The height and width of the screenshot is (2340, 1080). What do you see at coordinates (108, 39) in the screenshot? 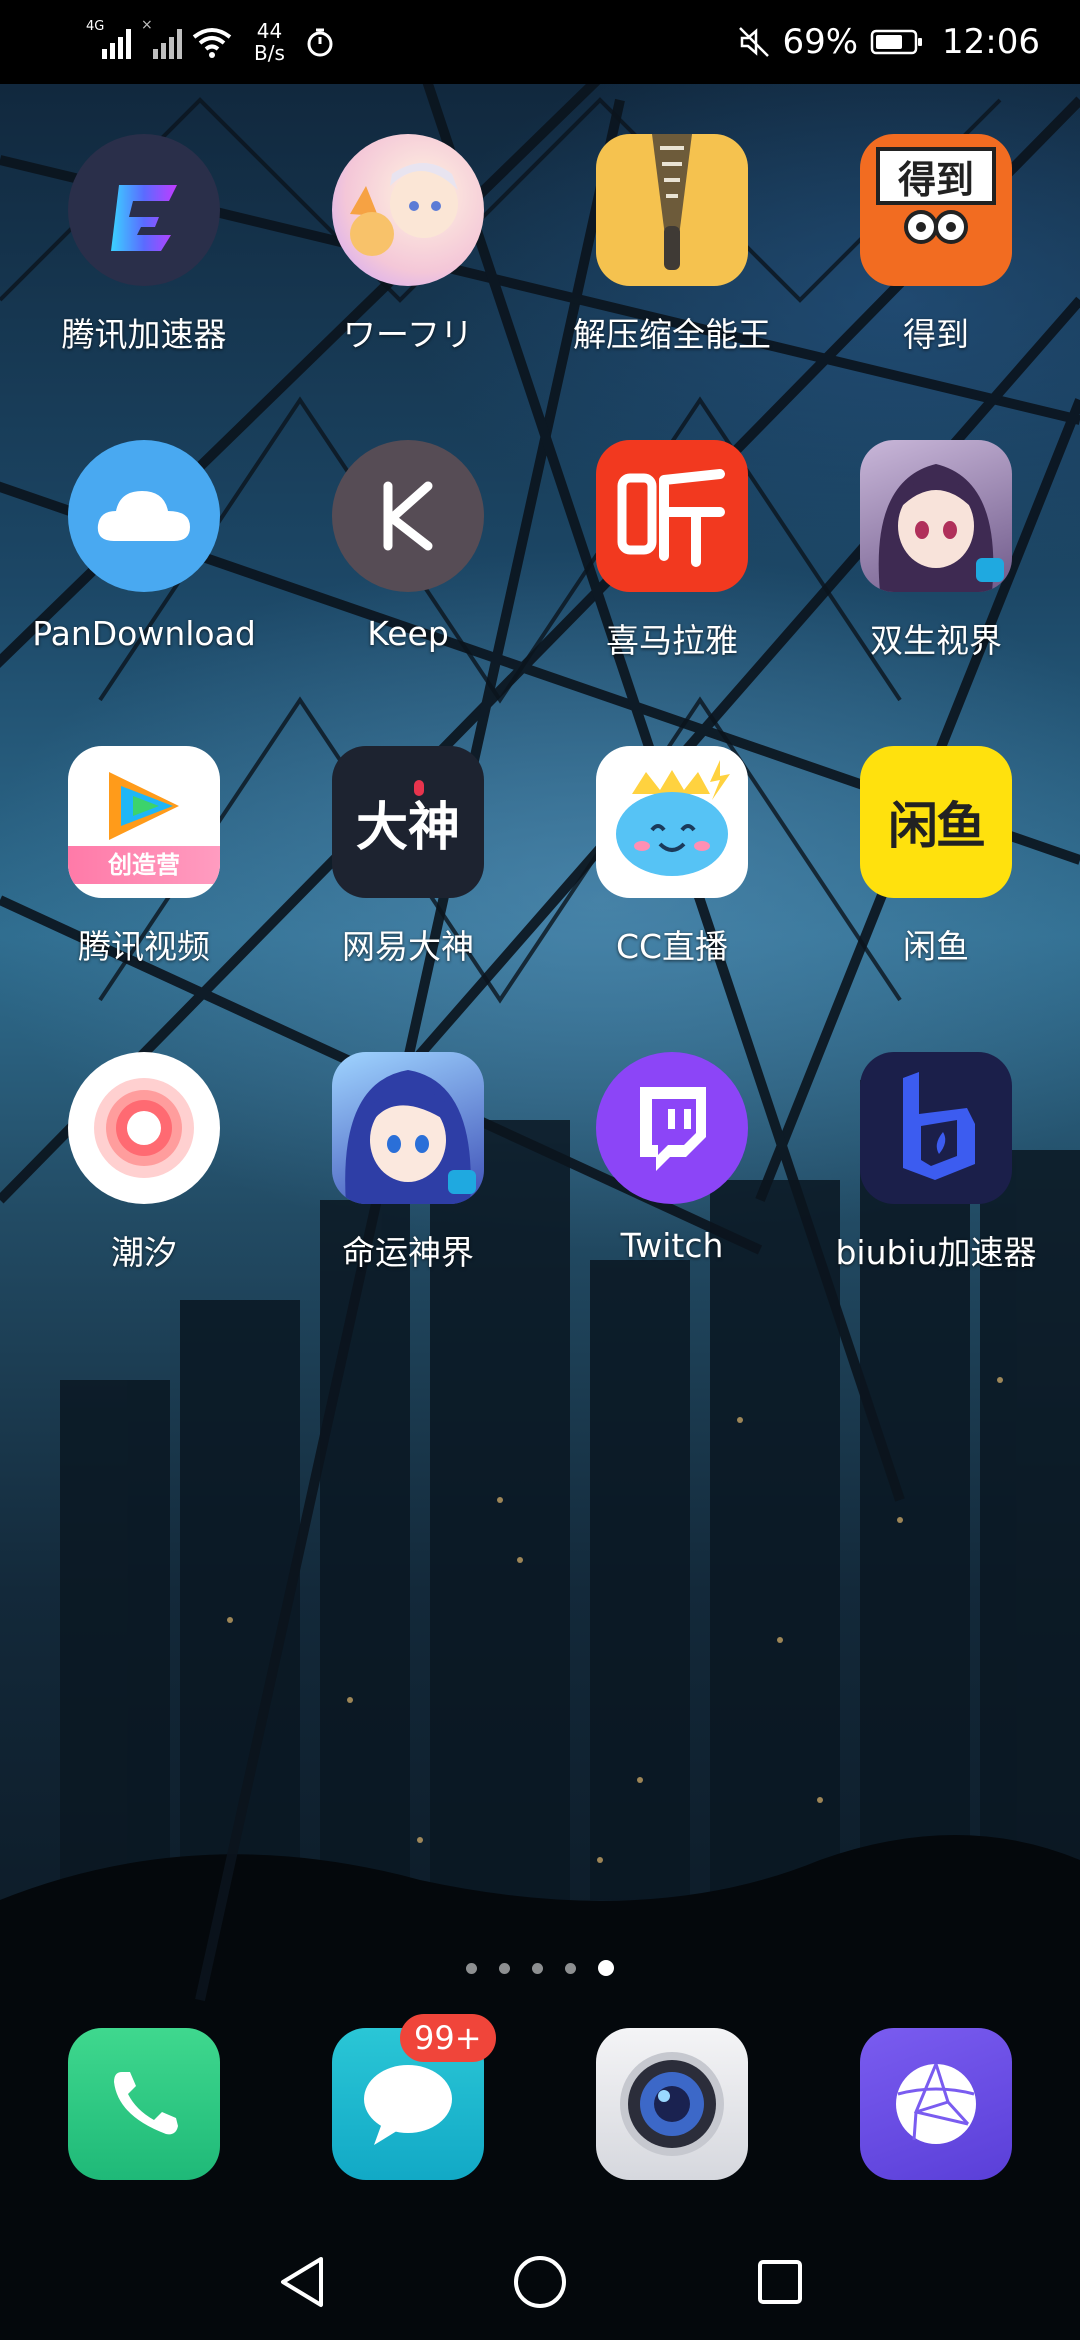
I see `signal-icon: 4G` at bounding box center [108, 39].